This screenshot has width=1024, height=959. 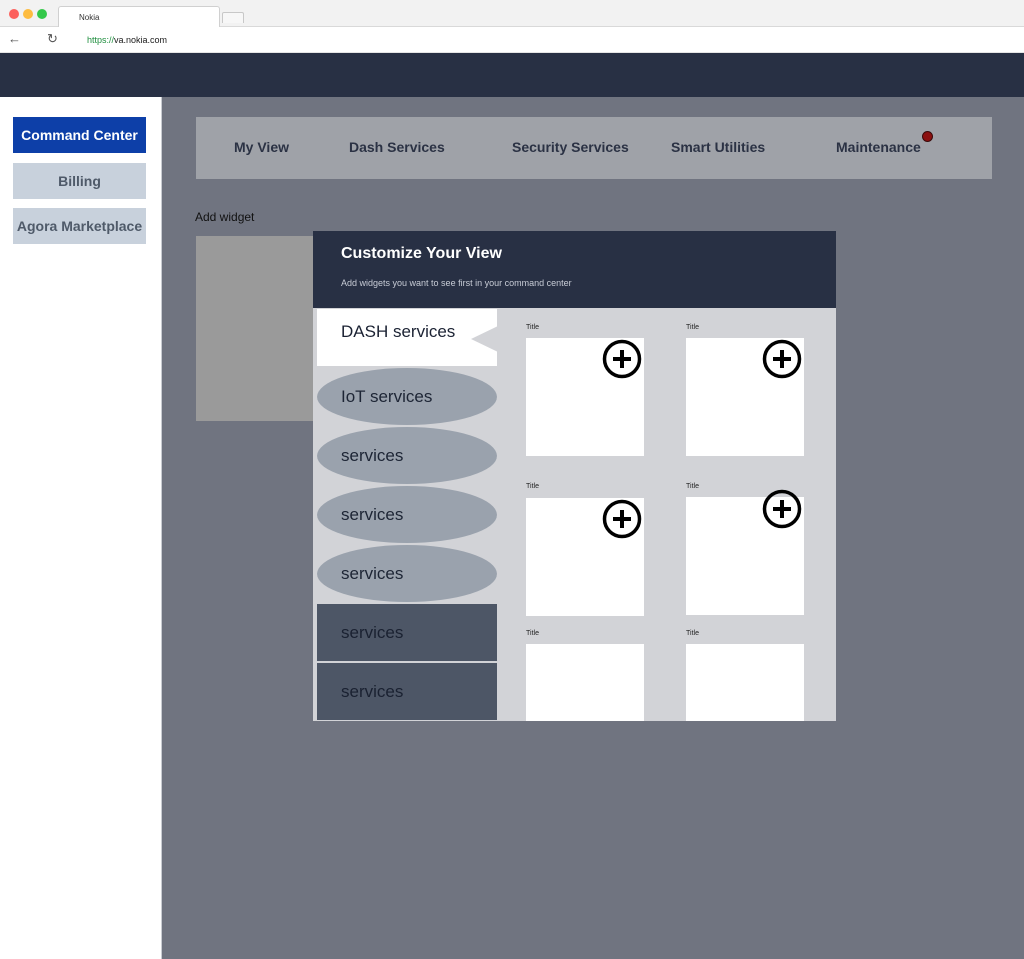 I want to click on tab-maintenance: Maintenance, so click(x=878, y=147).